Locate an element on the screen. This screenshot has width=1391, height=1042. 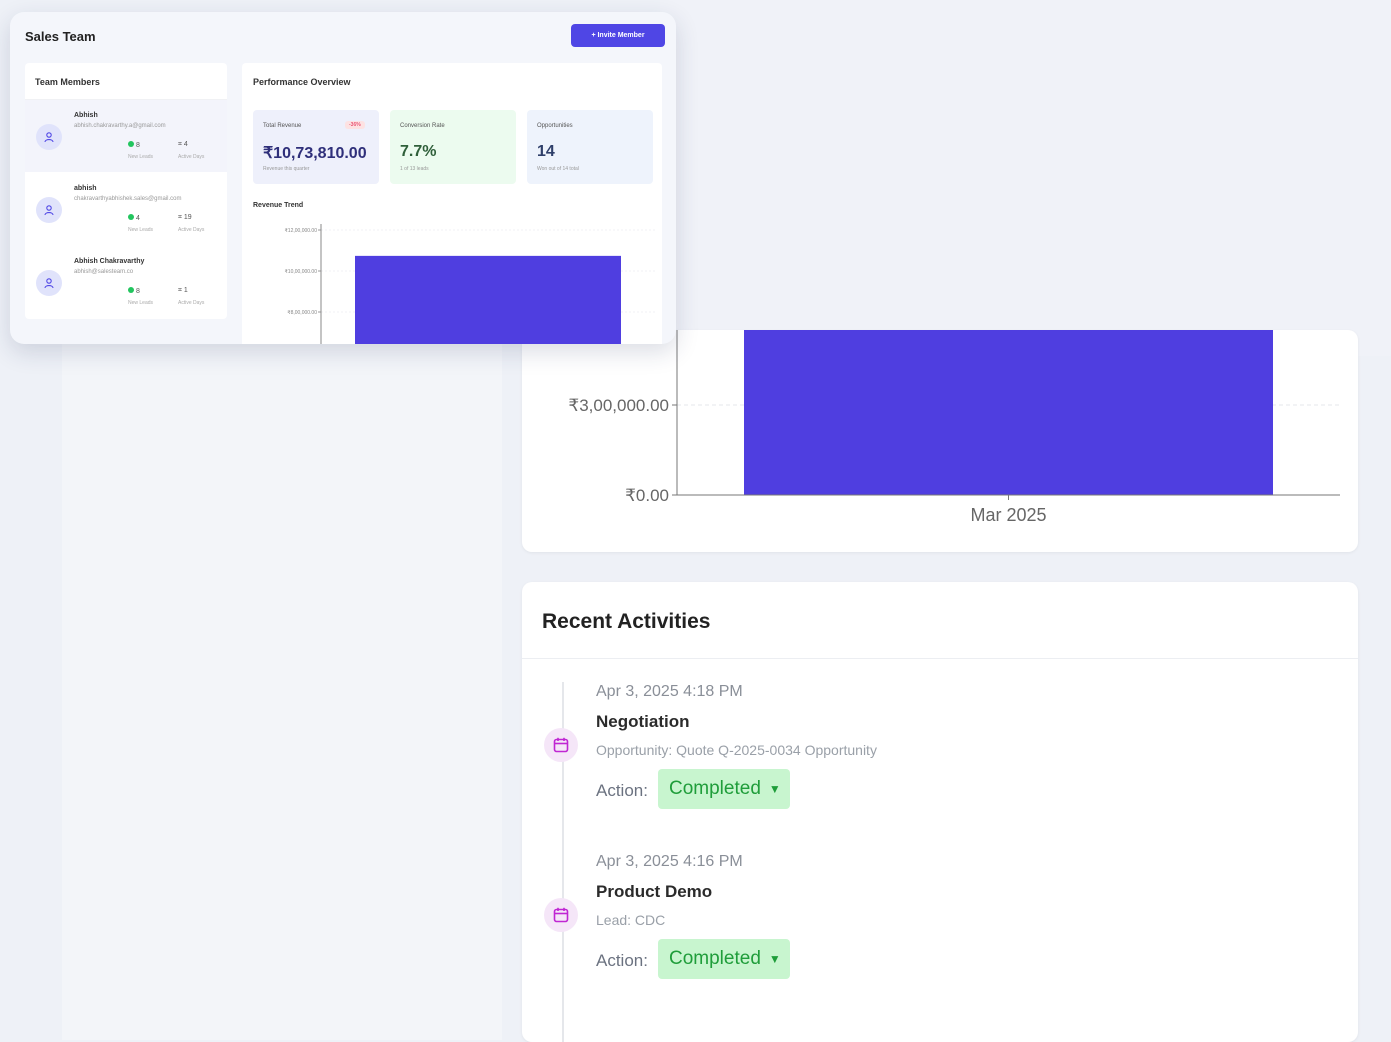
activity-title: Product Demo is located at coordinates (654, 891).